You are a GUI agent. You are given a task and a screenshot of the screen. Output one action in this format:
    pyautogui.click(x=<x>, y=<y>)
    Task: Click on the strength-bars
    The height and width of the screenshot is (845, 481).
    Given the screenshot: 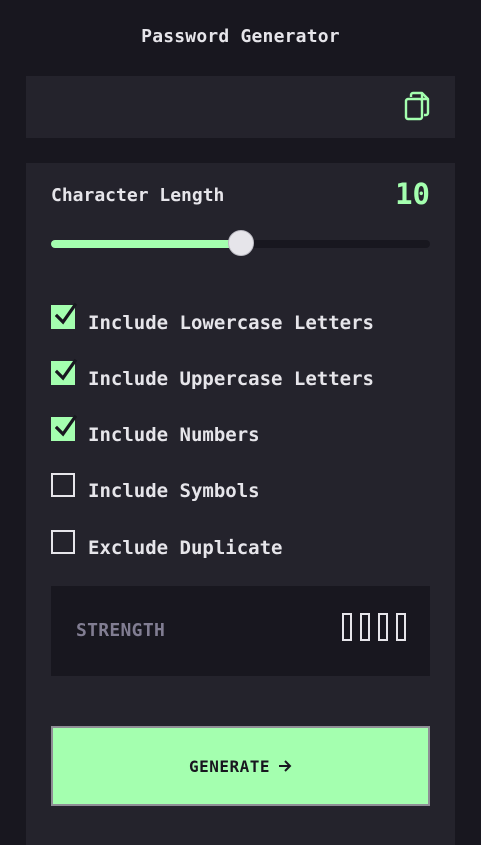 What is the action you would take?
    pyautogui.click(x=370, y=627)
    